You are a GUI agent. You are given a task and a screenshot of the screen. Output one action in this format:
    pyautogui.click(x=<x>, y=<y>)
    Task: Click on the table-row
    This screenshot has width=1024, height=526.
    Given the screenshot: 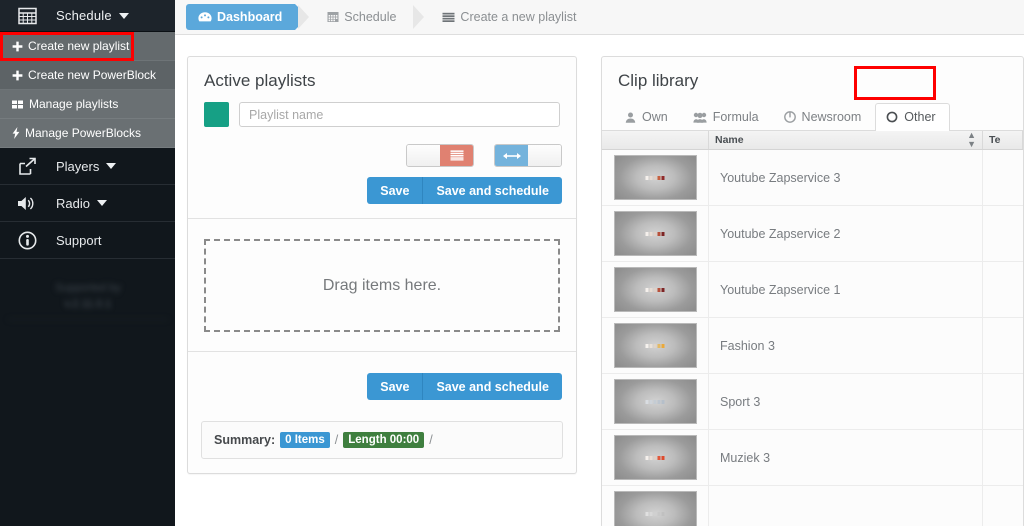 What is the action you would take?
    pyautogui.click(x=812, y=506)
    